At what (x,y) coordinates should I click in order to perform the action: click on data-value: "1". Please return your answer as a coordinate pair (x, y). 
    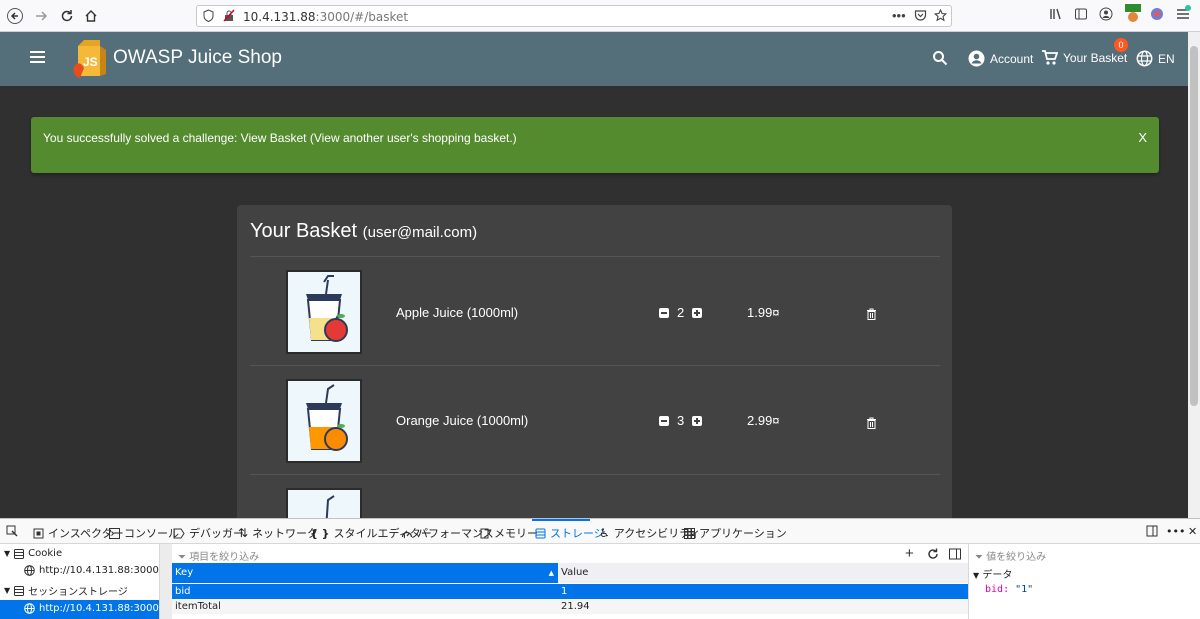
    Looking at the image, I should click on (1024, 589).